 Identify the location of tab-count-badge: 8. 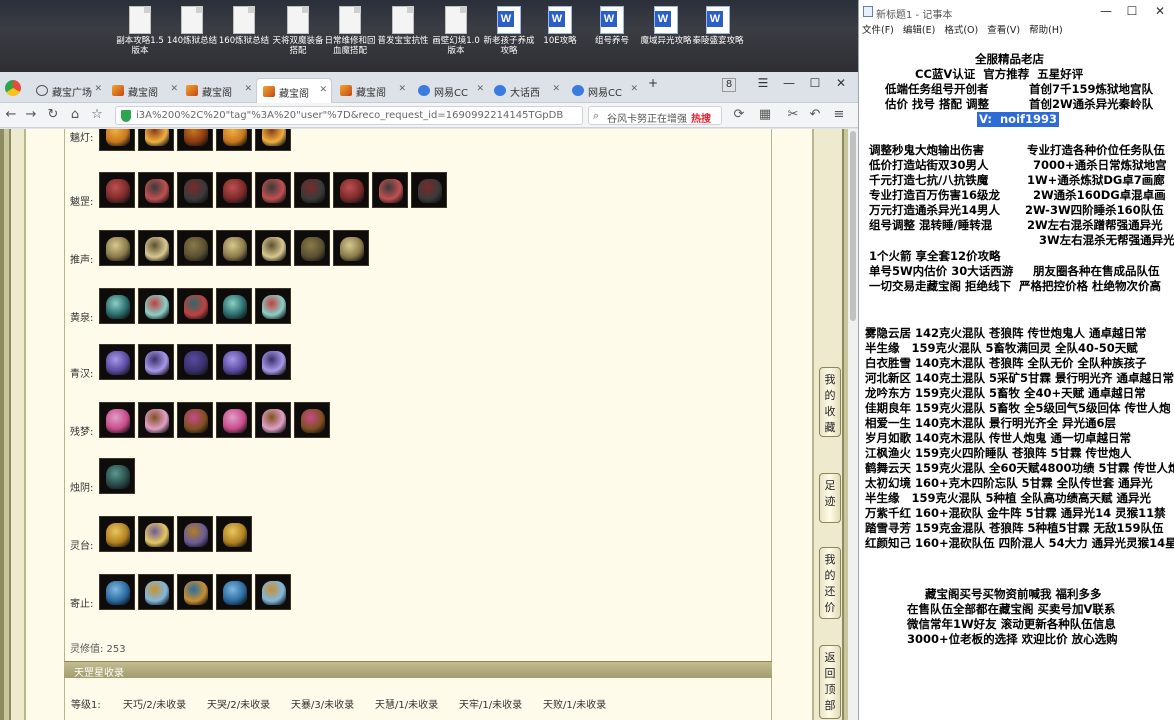
(729, 85).